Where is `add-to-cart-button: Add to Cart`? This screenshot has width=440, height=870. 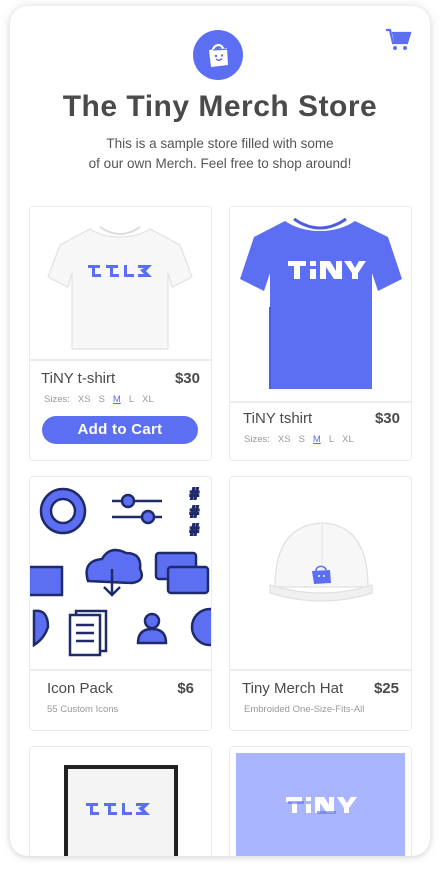
add-to-cart-button: Add to Cart is located at coordinates (120, 430).